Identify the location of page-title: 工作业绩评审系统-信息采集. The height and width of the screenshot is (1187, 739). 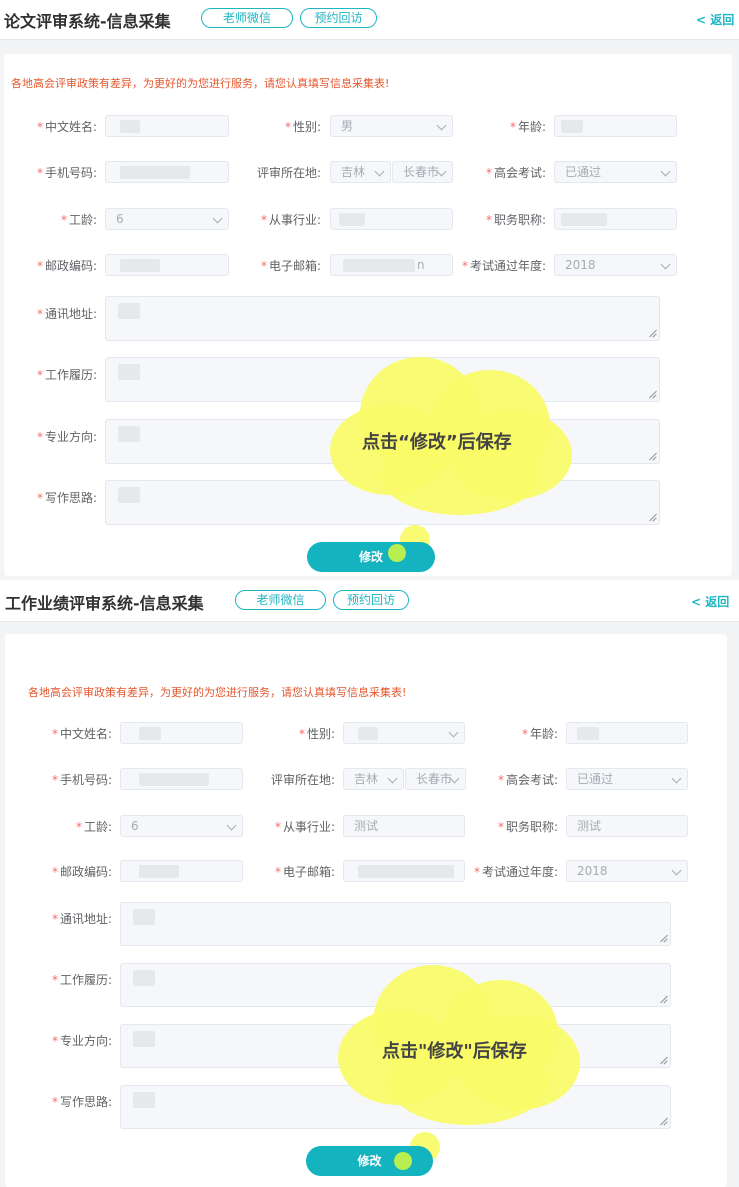
(104, 603).